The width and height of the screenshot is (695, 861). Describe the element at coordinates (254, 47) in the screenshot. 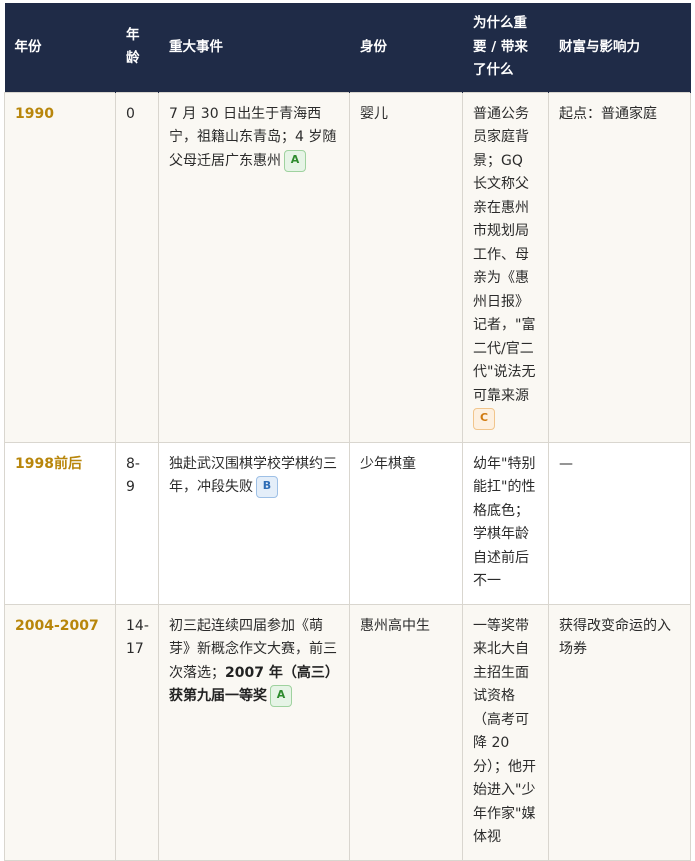

I see `header-event: 重大事件` at that location.